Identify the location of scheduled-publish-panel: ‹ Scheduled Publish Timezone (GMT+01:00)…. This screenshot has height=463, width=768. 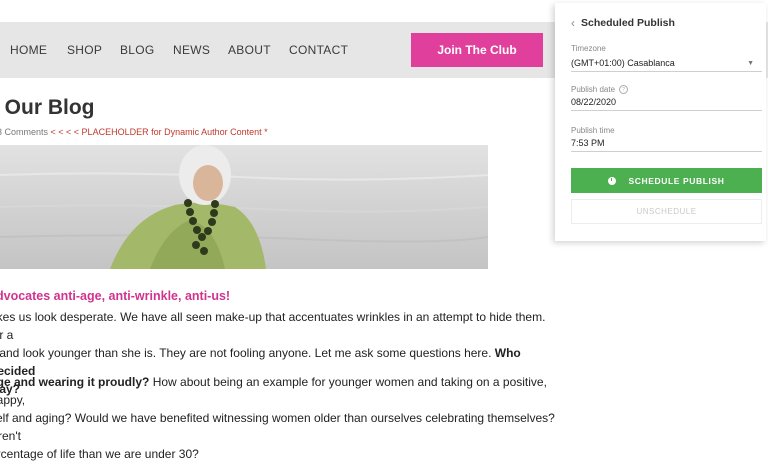
(660, 122).